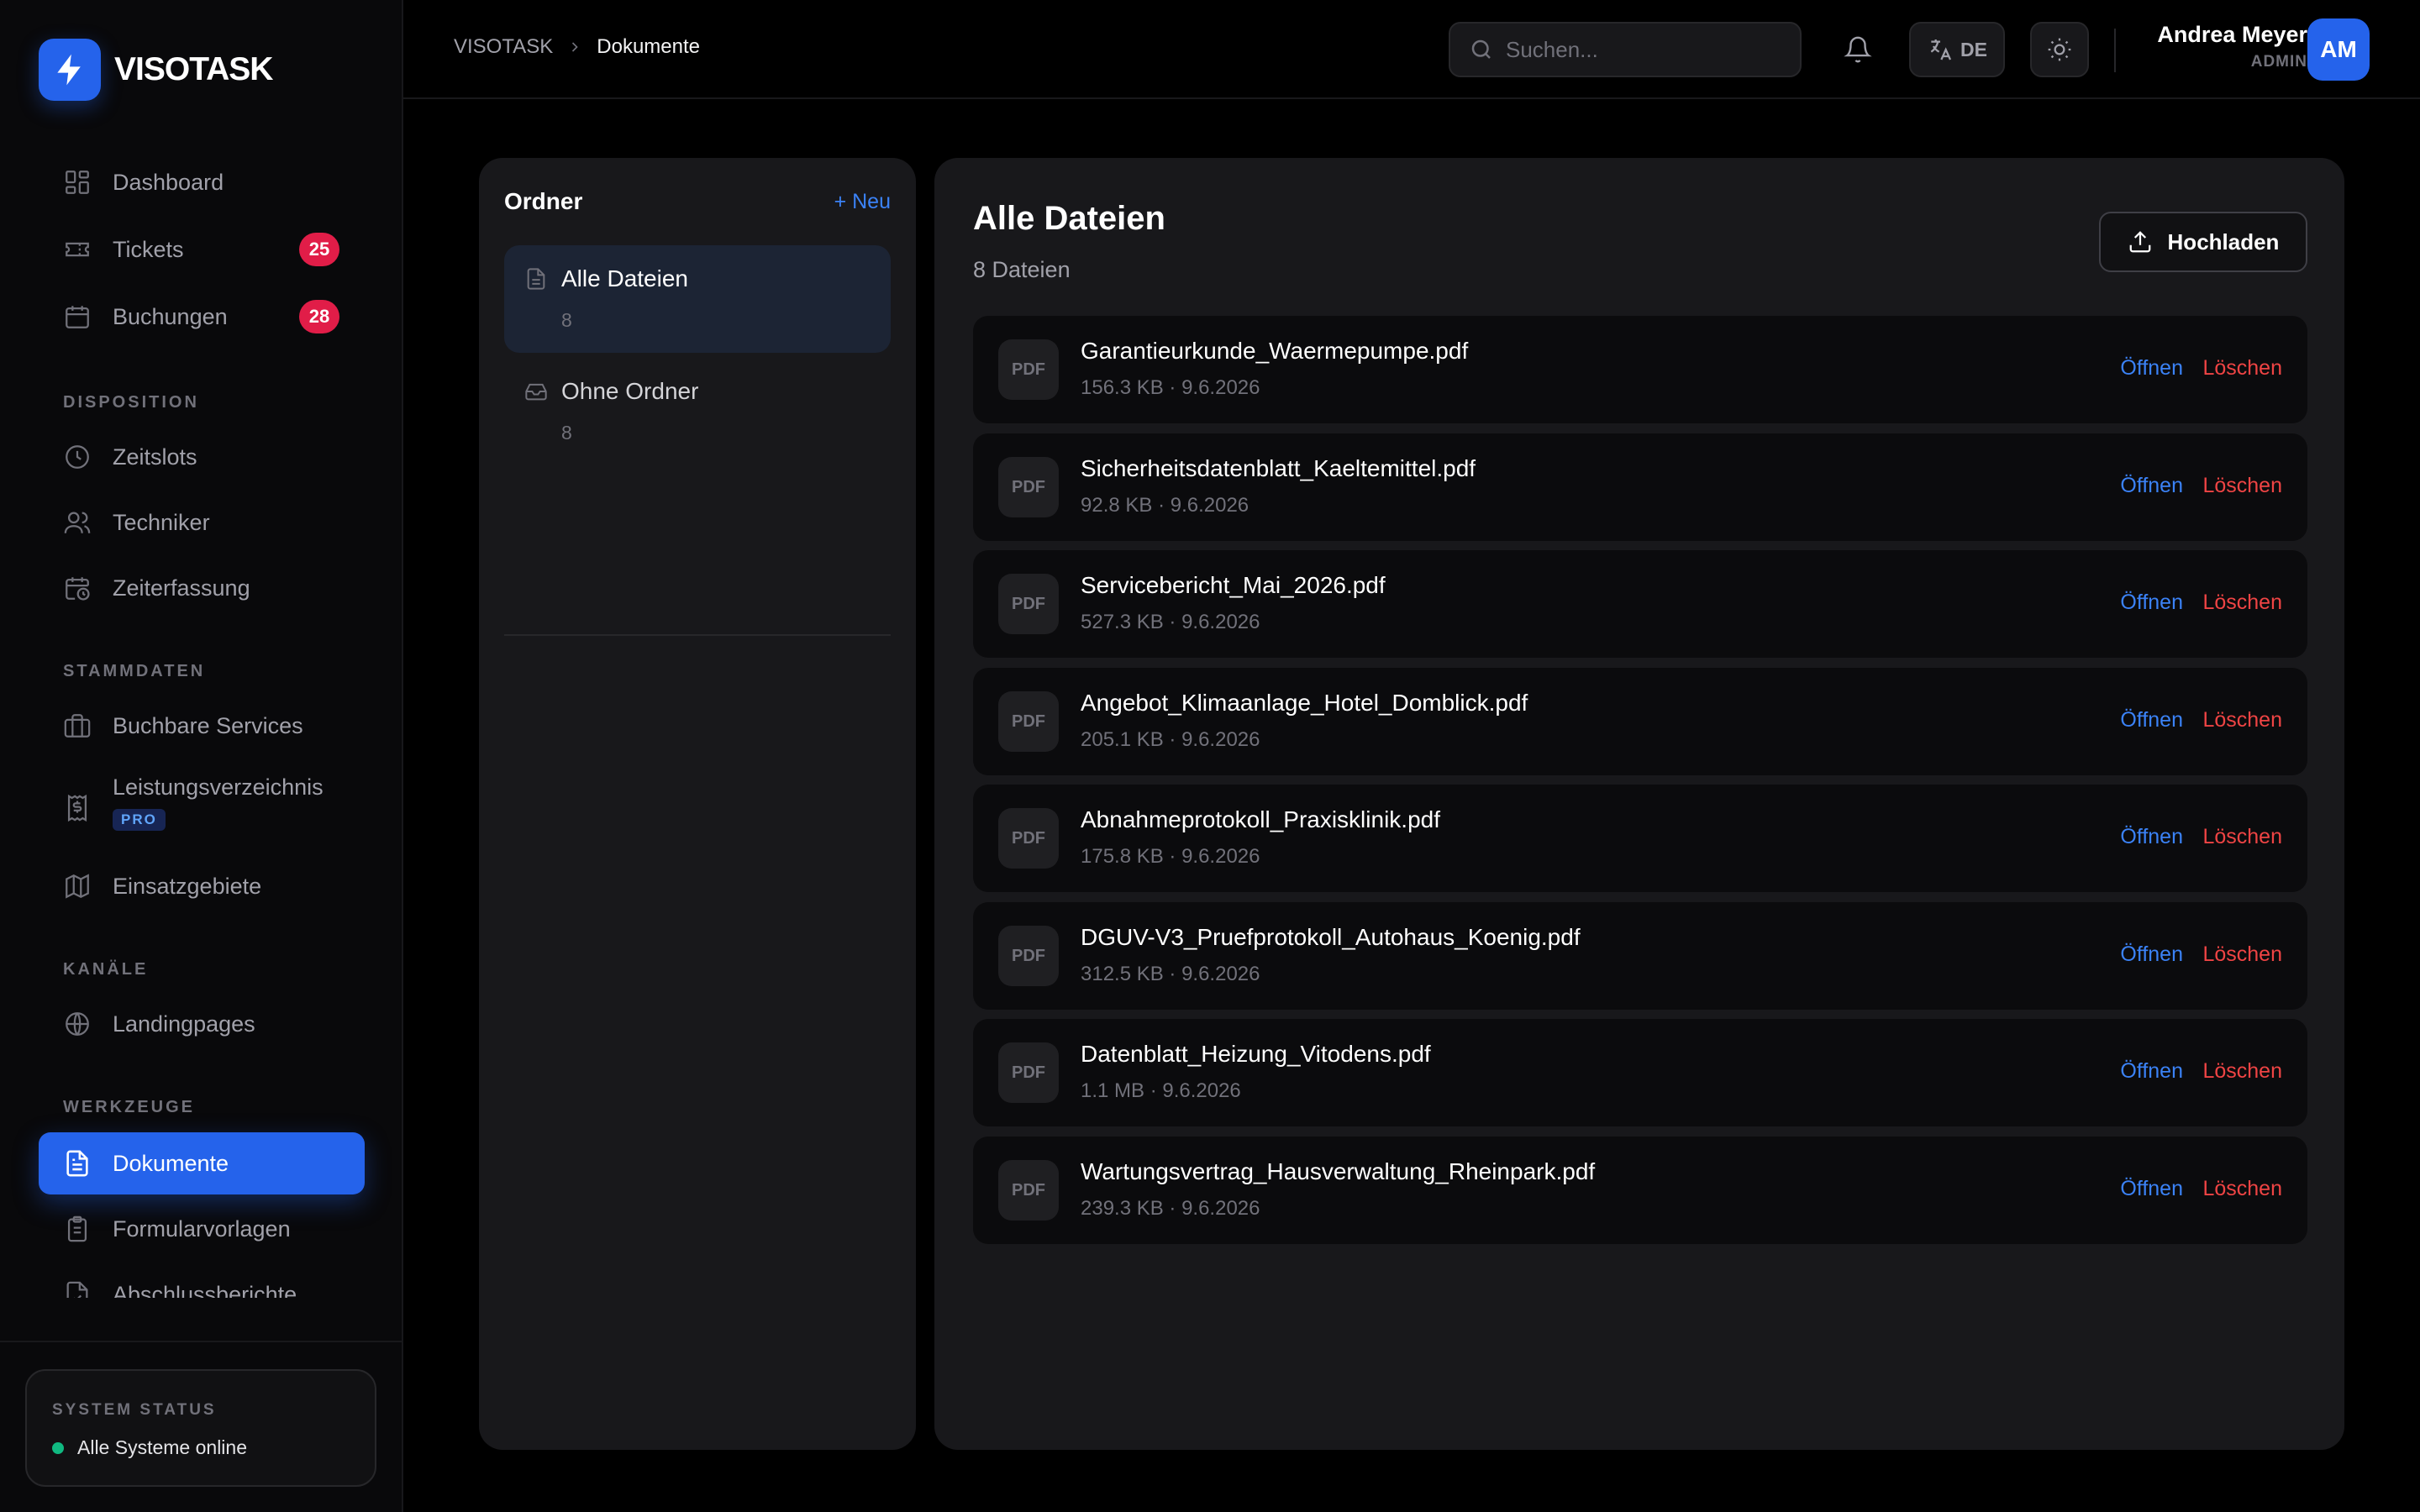 This screenshot has height=1512, width=2420. Describe the element at coordinates (129, 1107) in the screenshot. I see `section-label-werkzeuge: WERKZEUGE` at that location.